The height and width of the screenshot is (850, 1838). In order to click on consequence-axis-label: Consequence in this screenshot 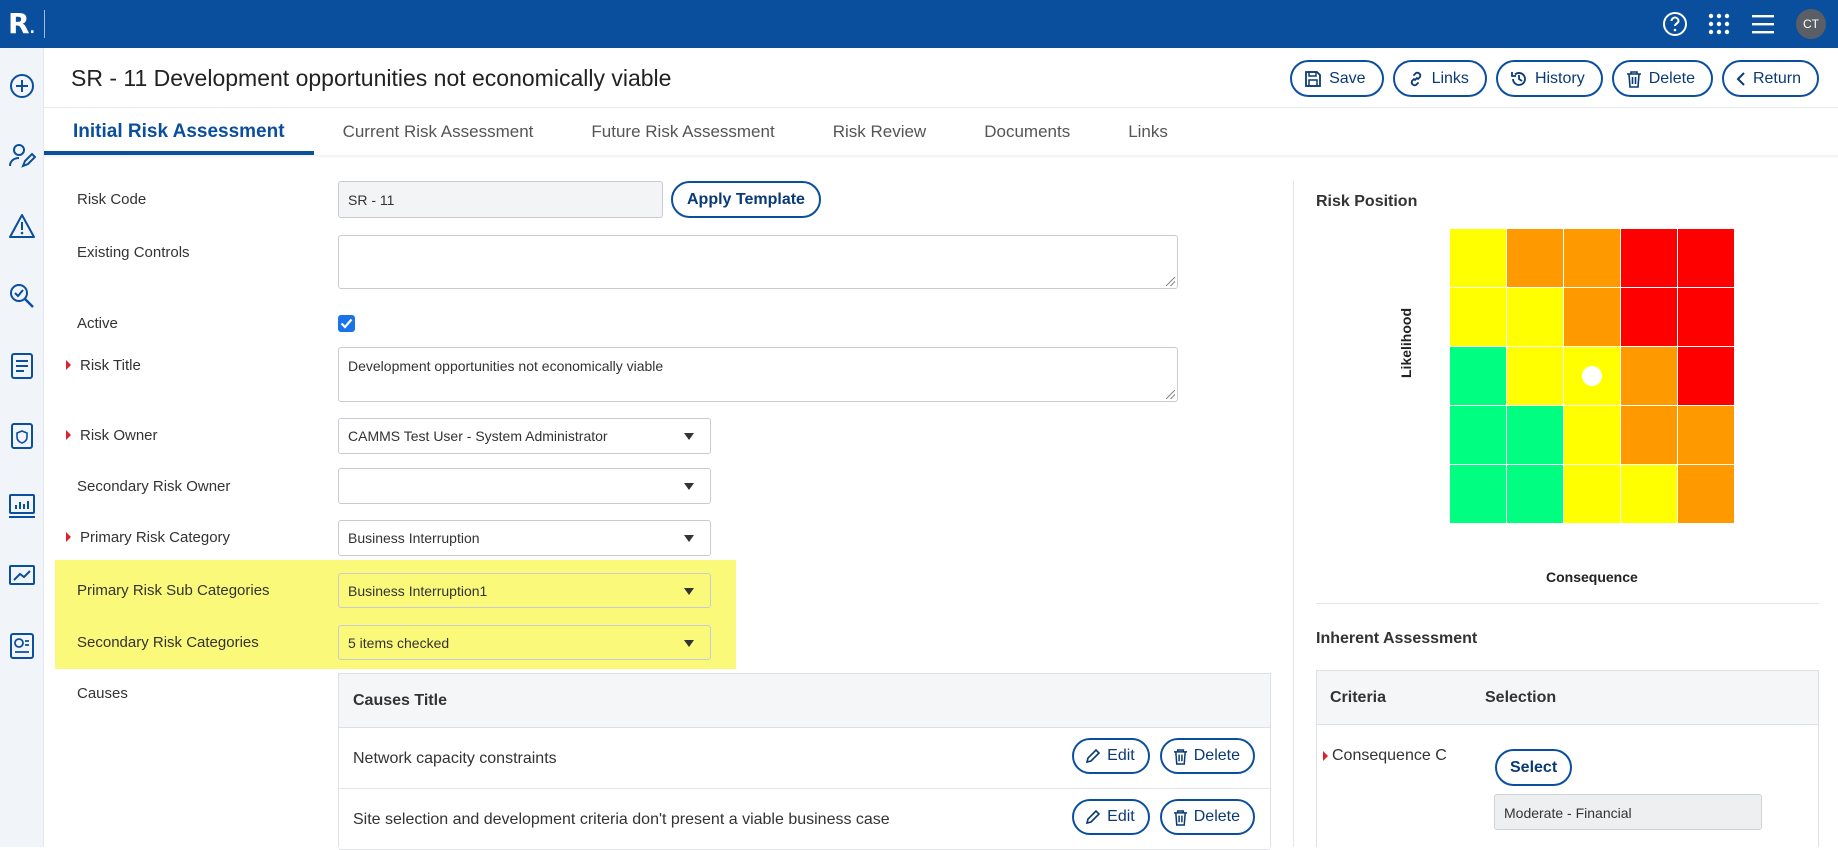, I will do `click(1592, 577)`.